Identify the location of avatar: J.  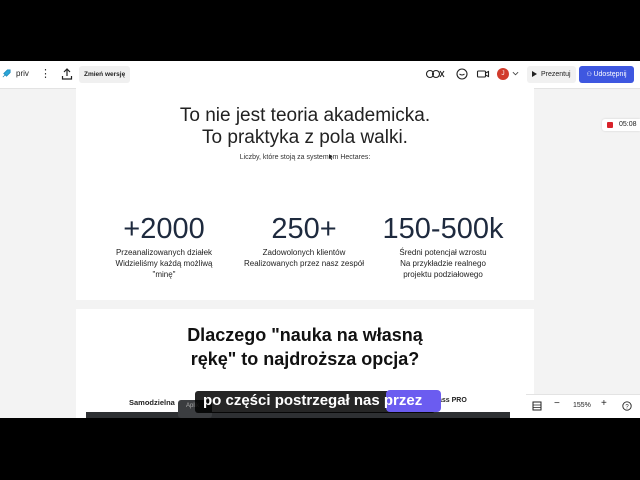
(503, 74).